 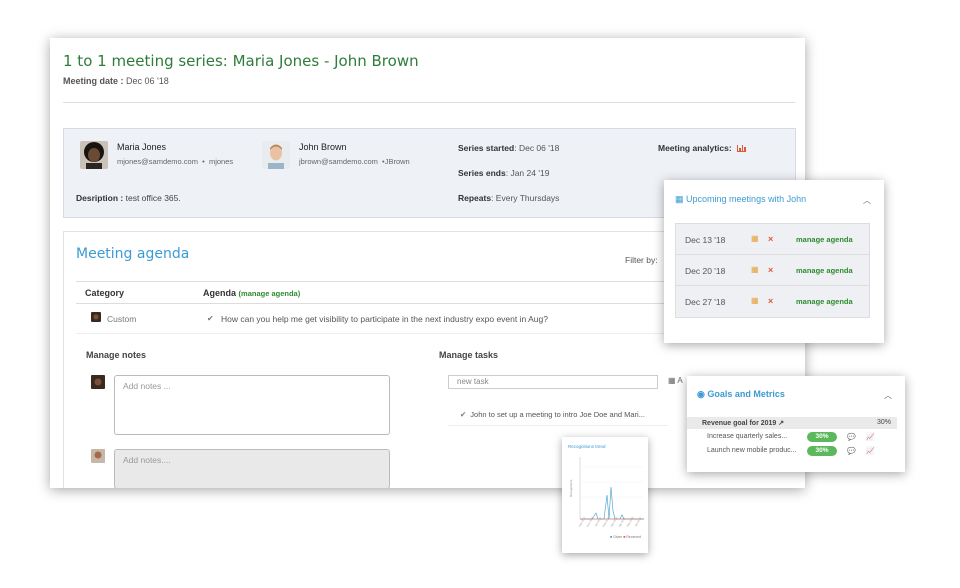 I want to click on legend-given: Given, so click(x=618, y=537).